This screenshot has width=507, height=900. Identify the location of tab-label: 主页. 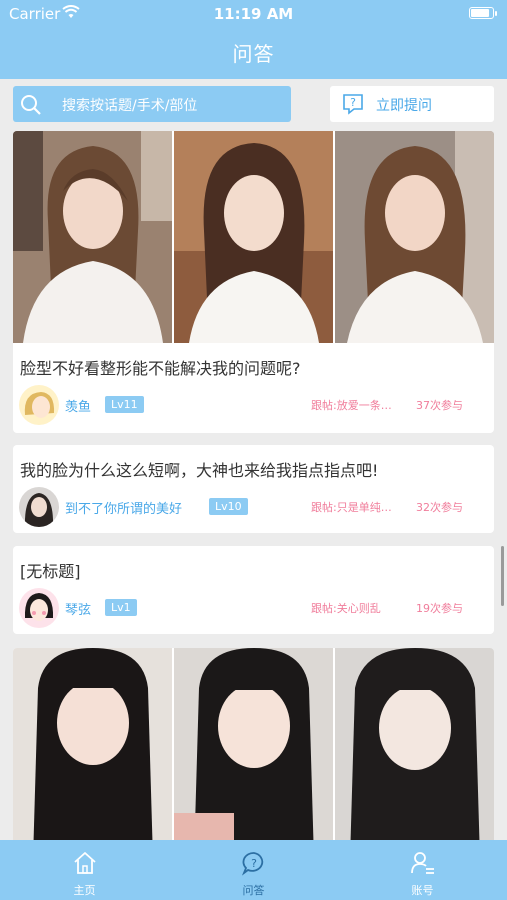
(84, 890).